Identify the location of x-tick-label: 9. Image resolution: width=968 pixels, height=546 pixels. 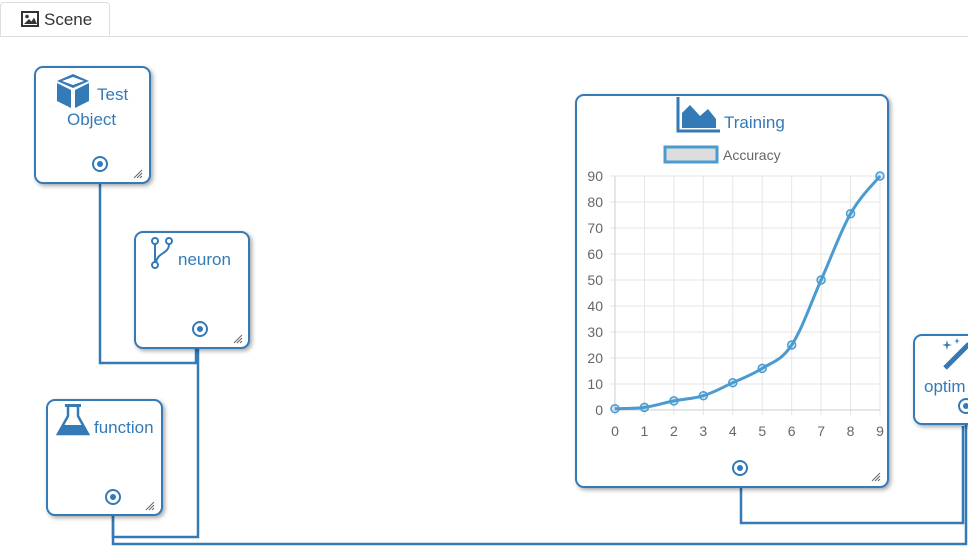
(880, 431).